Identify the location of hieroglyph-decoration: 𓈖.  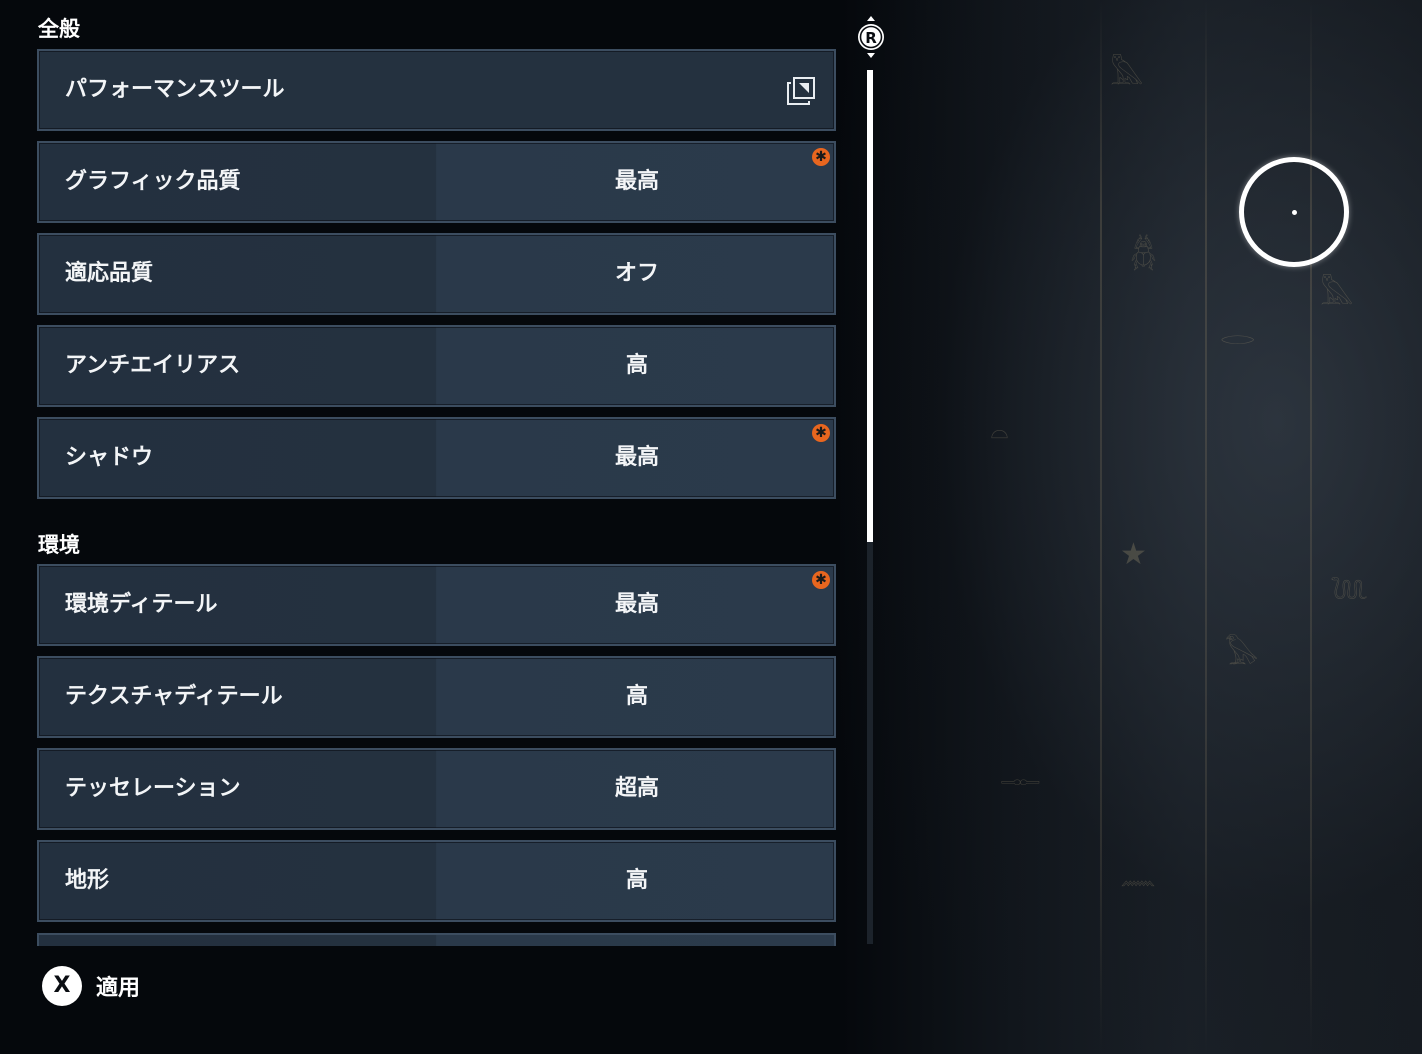
(1138, 874).